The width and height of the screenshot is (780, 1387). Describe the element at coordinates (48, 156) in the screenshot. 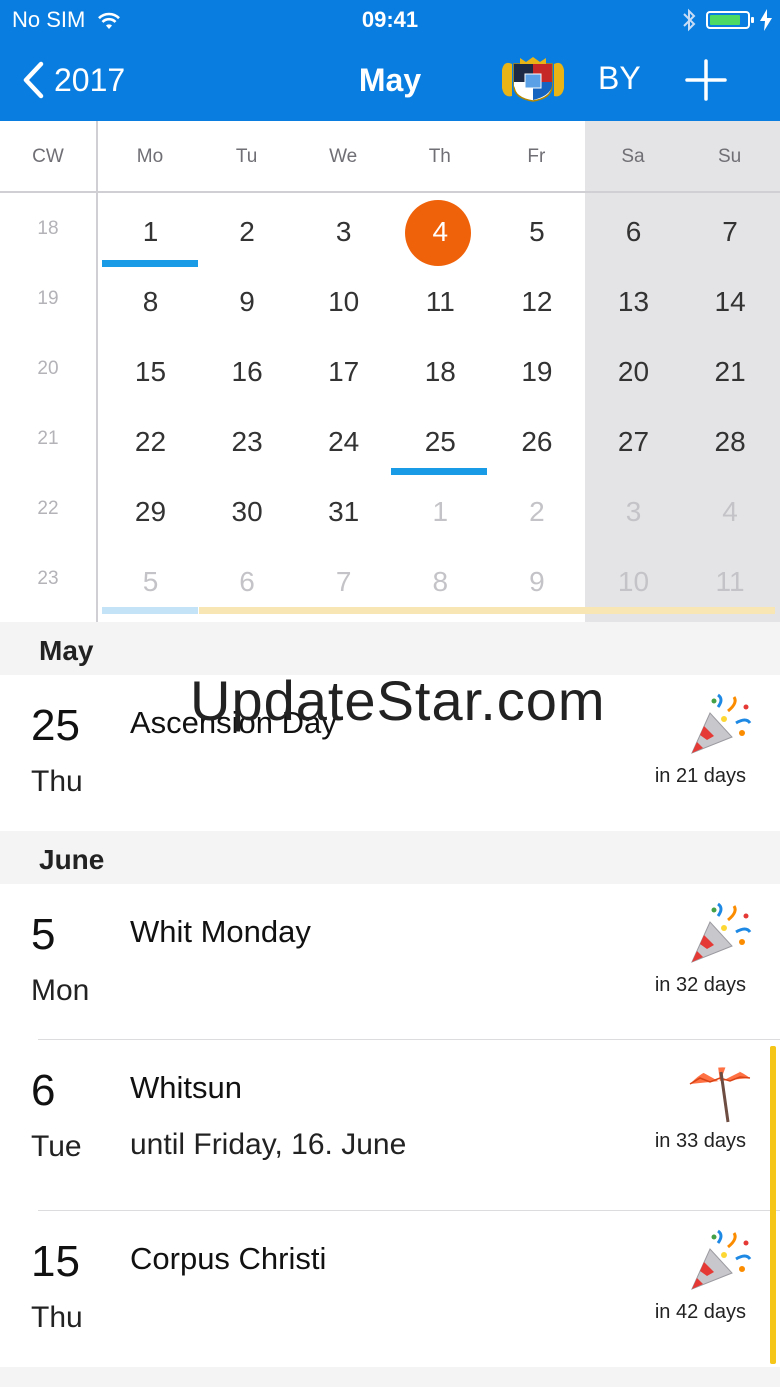

I see `cw-column-header: CW` at that location.